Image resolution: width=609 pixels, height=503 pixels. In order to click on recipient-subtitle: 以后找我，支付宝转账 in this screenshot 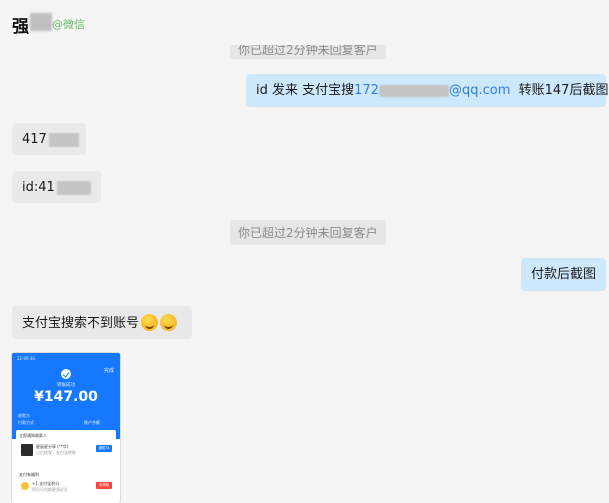, I will do `click(56, 452)`.